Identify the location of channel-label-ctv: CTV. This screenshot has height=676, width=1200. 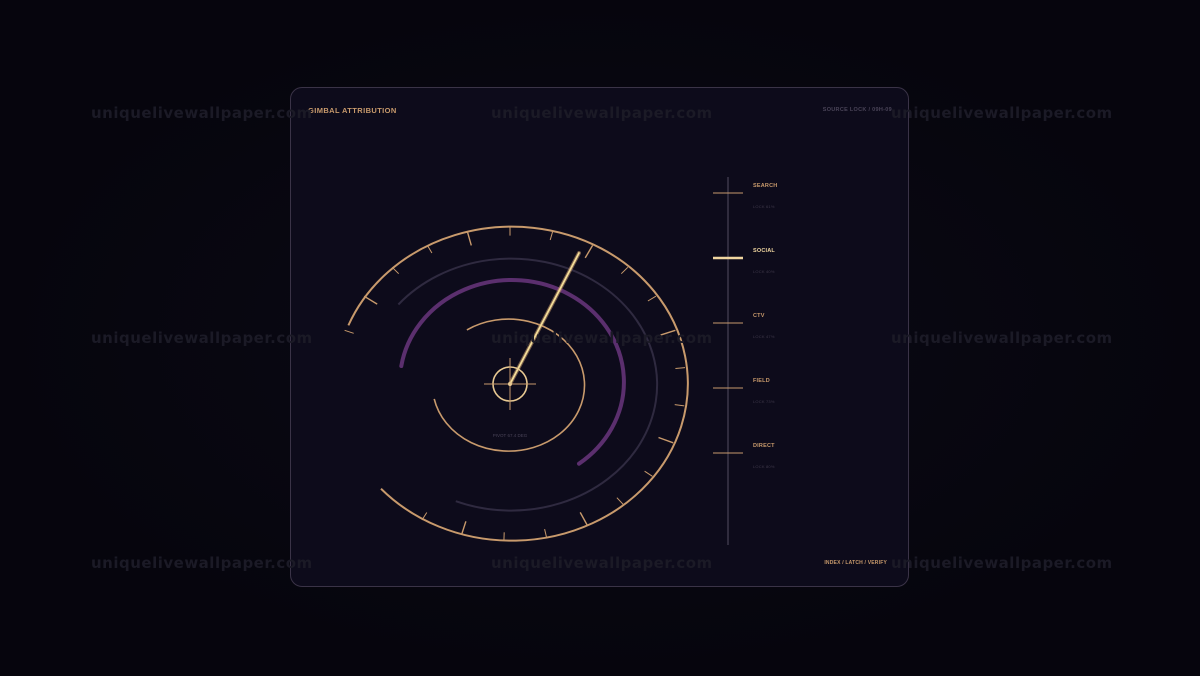
(759, 316).